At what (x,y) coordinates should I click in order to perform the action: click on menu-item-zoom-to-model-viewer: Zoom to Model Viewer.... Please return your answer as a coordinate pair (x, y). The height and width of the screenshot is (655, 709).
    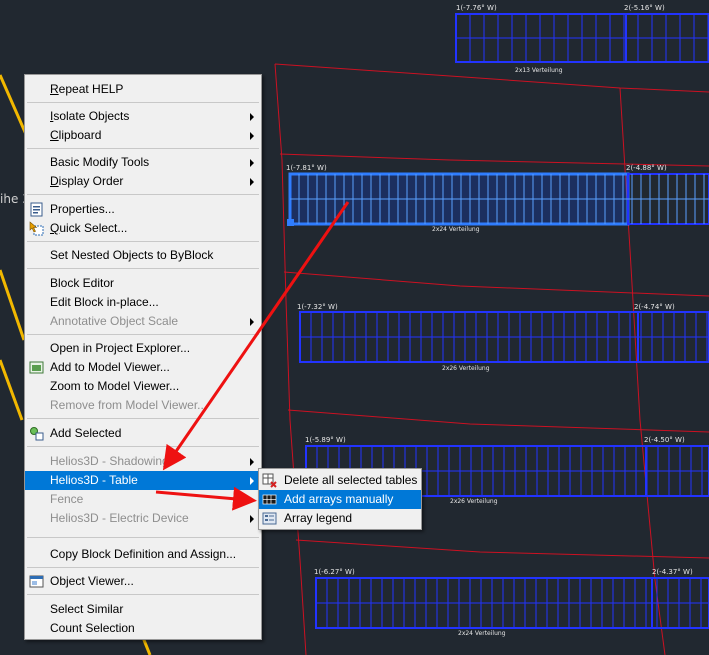
    Looking at the image, I should click on (143, 386).